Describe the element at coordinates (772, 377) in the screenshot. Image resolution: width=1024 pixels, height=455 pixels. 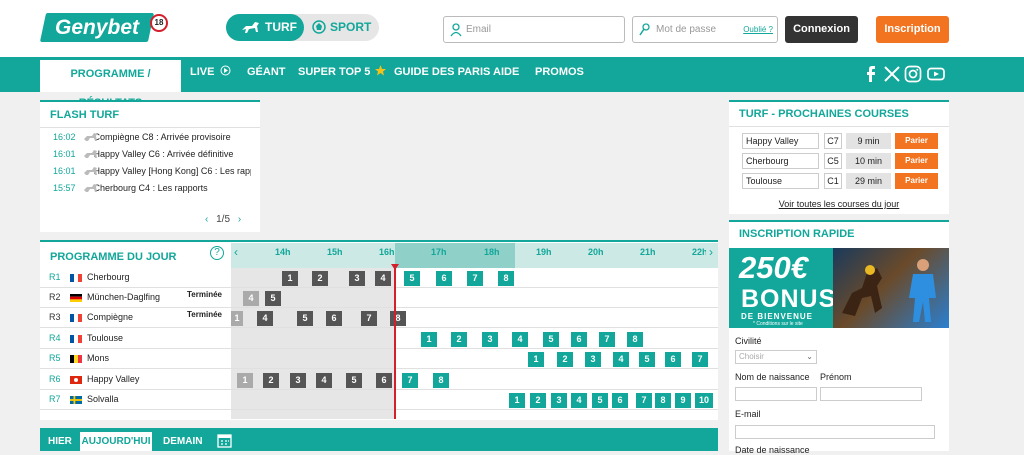
I see `nom-label: Nom de naissance` at that location.